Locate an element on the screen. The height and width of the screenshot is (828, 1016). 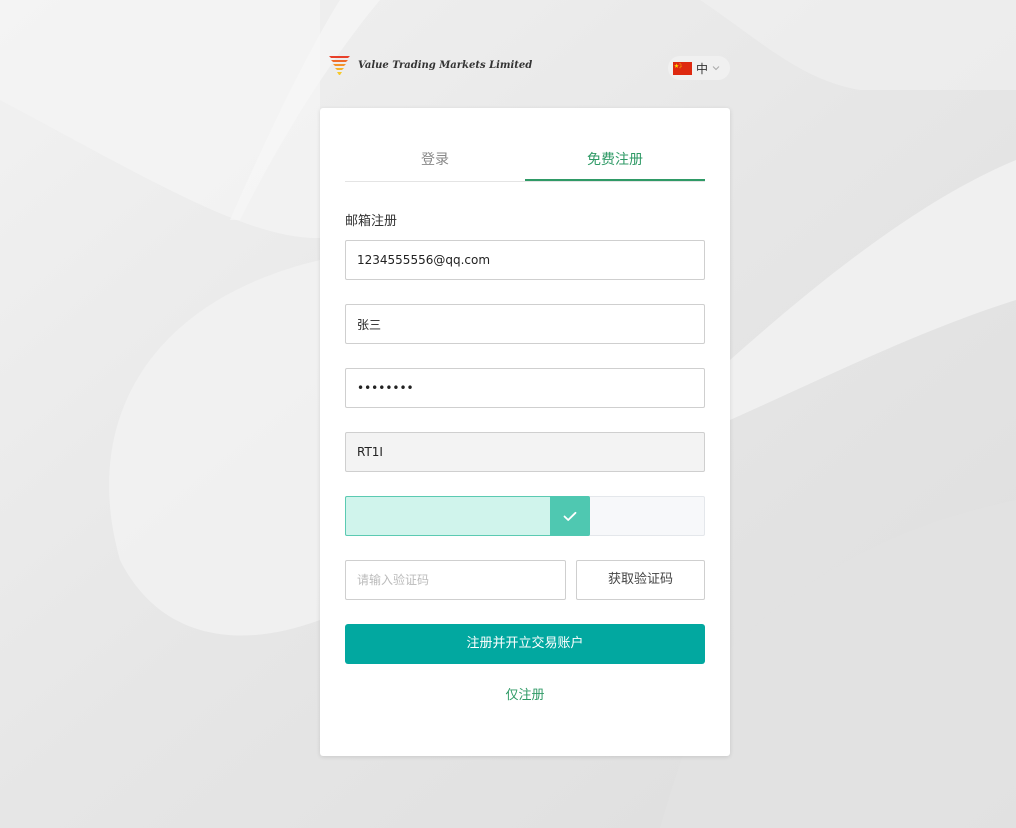
auth-tabs: 登录 免费注册 is located at coordinates (525, 161).